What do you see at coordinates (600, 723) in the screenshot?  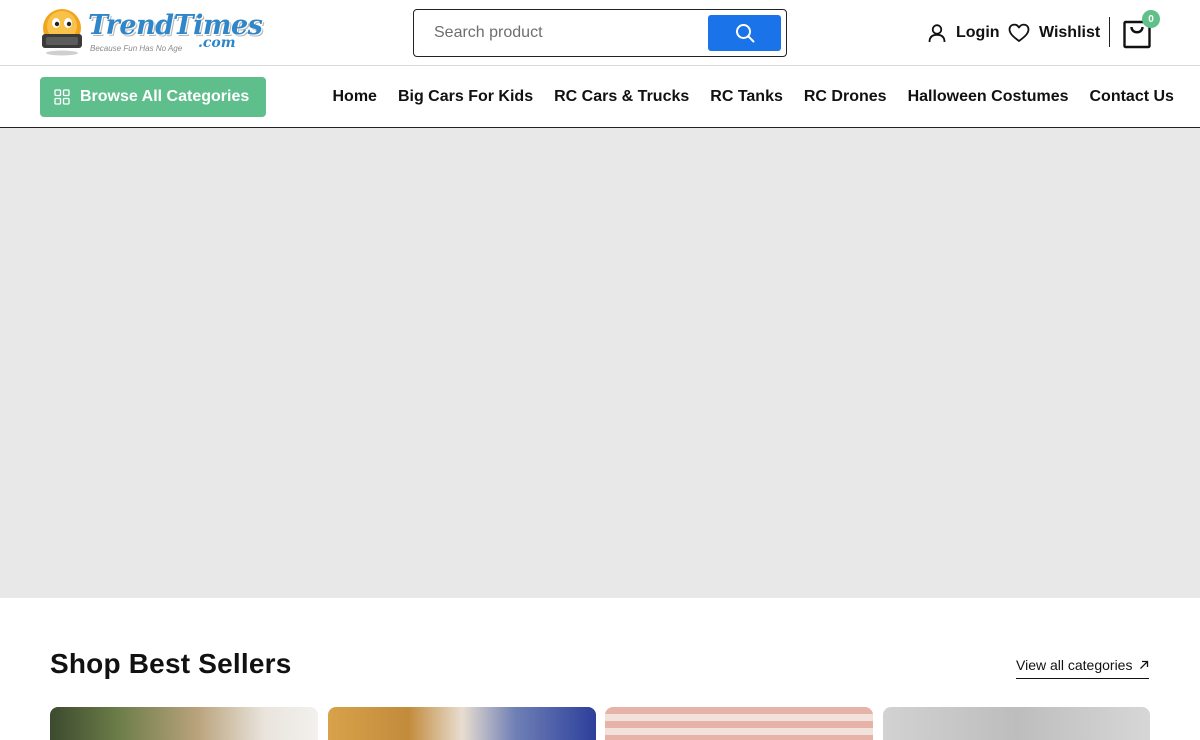 I see `best-sellers-cards` at bounding box center [600, 723].